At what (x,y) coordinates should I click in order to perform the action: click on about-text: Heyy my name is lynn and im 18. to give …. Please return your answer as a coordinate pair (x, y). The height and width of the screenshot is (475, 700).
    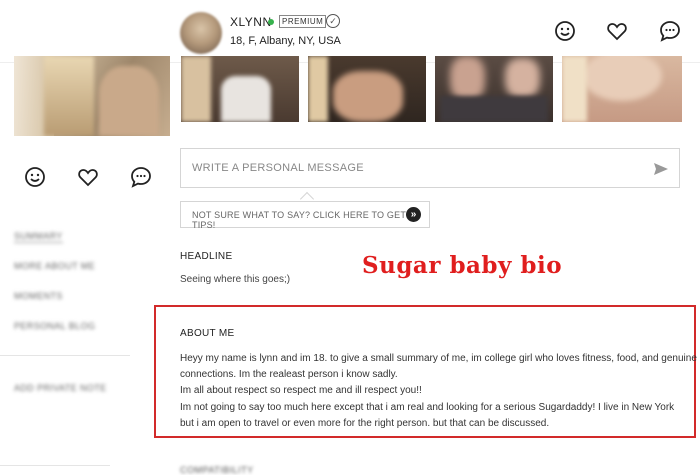
    Looking at the image, I should click on (438, 391).